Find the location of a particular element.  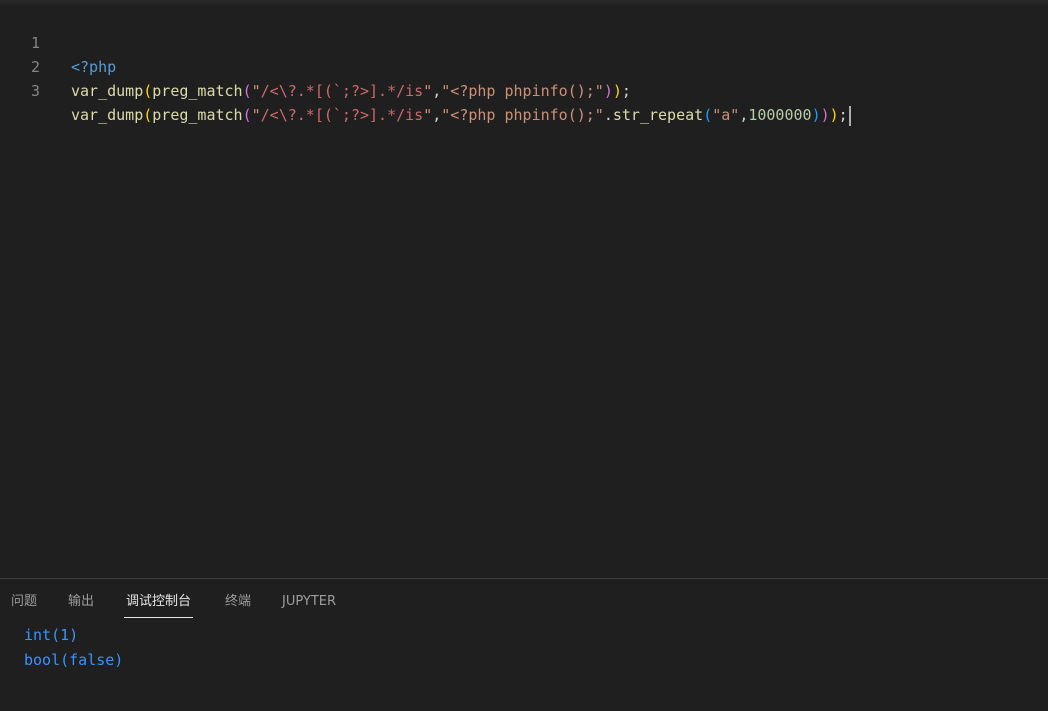

text-cursor is located at coordinates (849, 115).